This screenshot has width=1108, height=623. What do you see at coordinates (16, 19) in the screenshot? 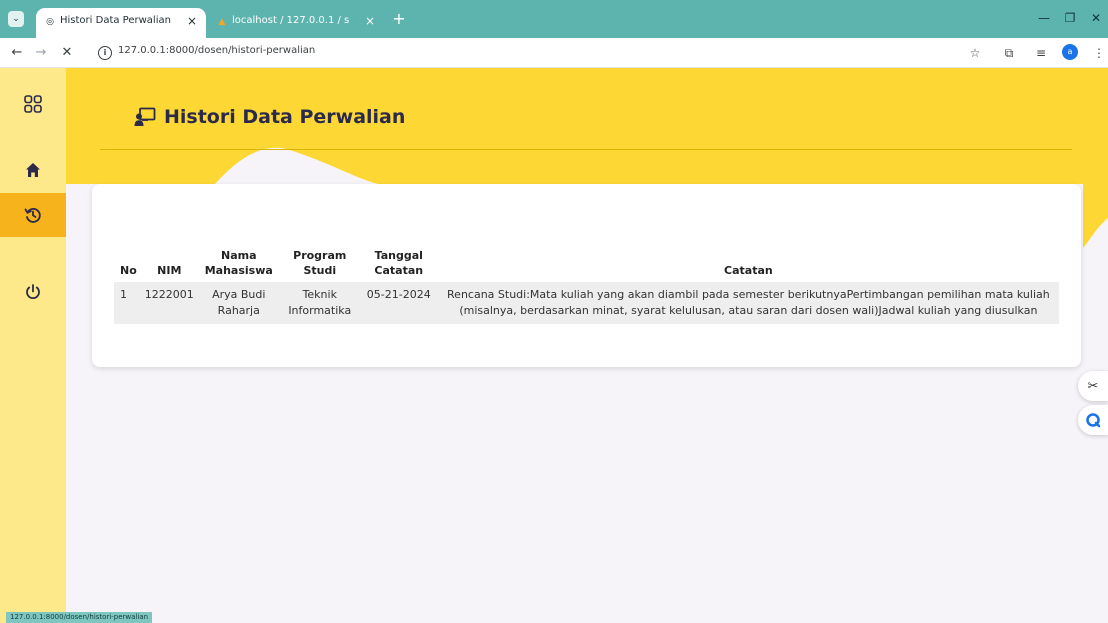
I see `tab-list-chevron-icon: ⌄` at bounding box center [16, 19].